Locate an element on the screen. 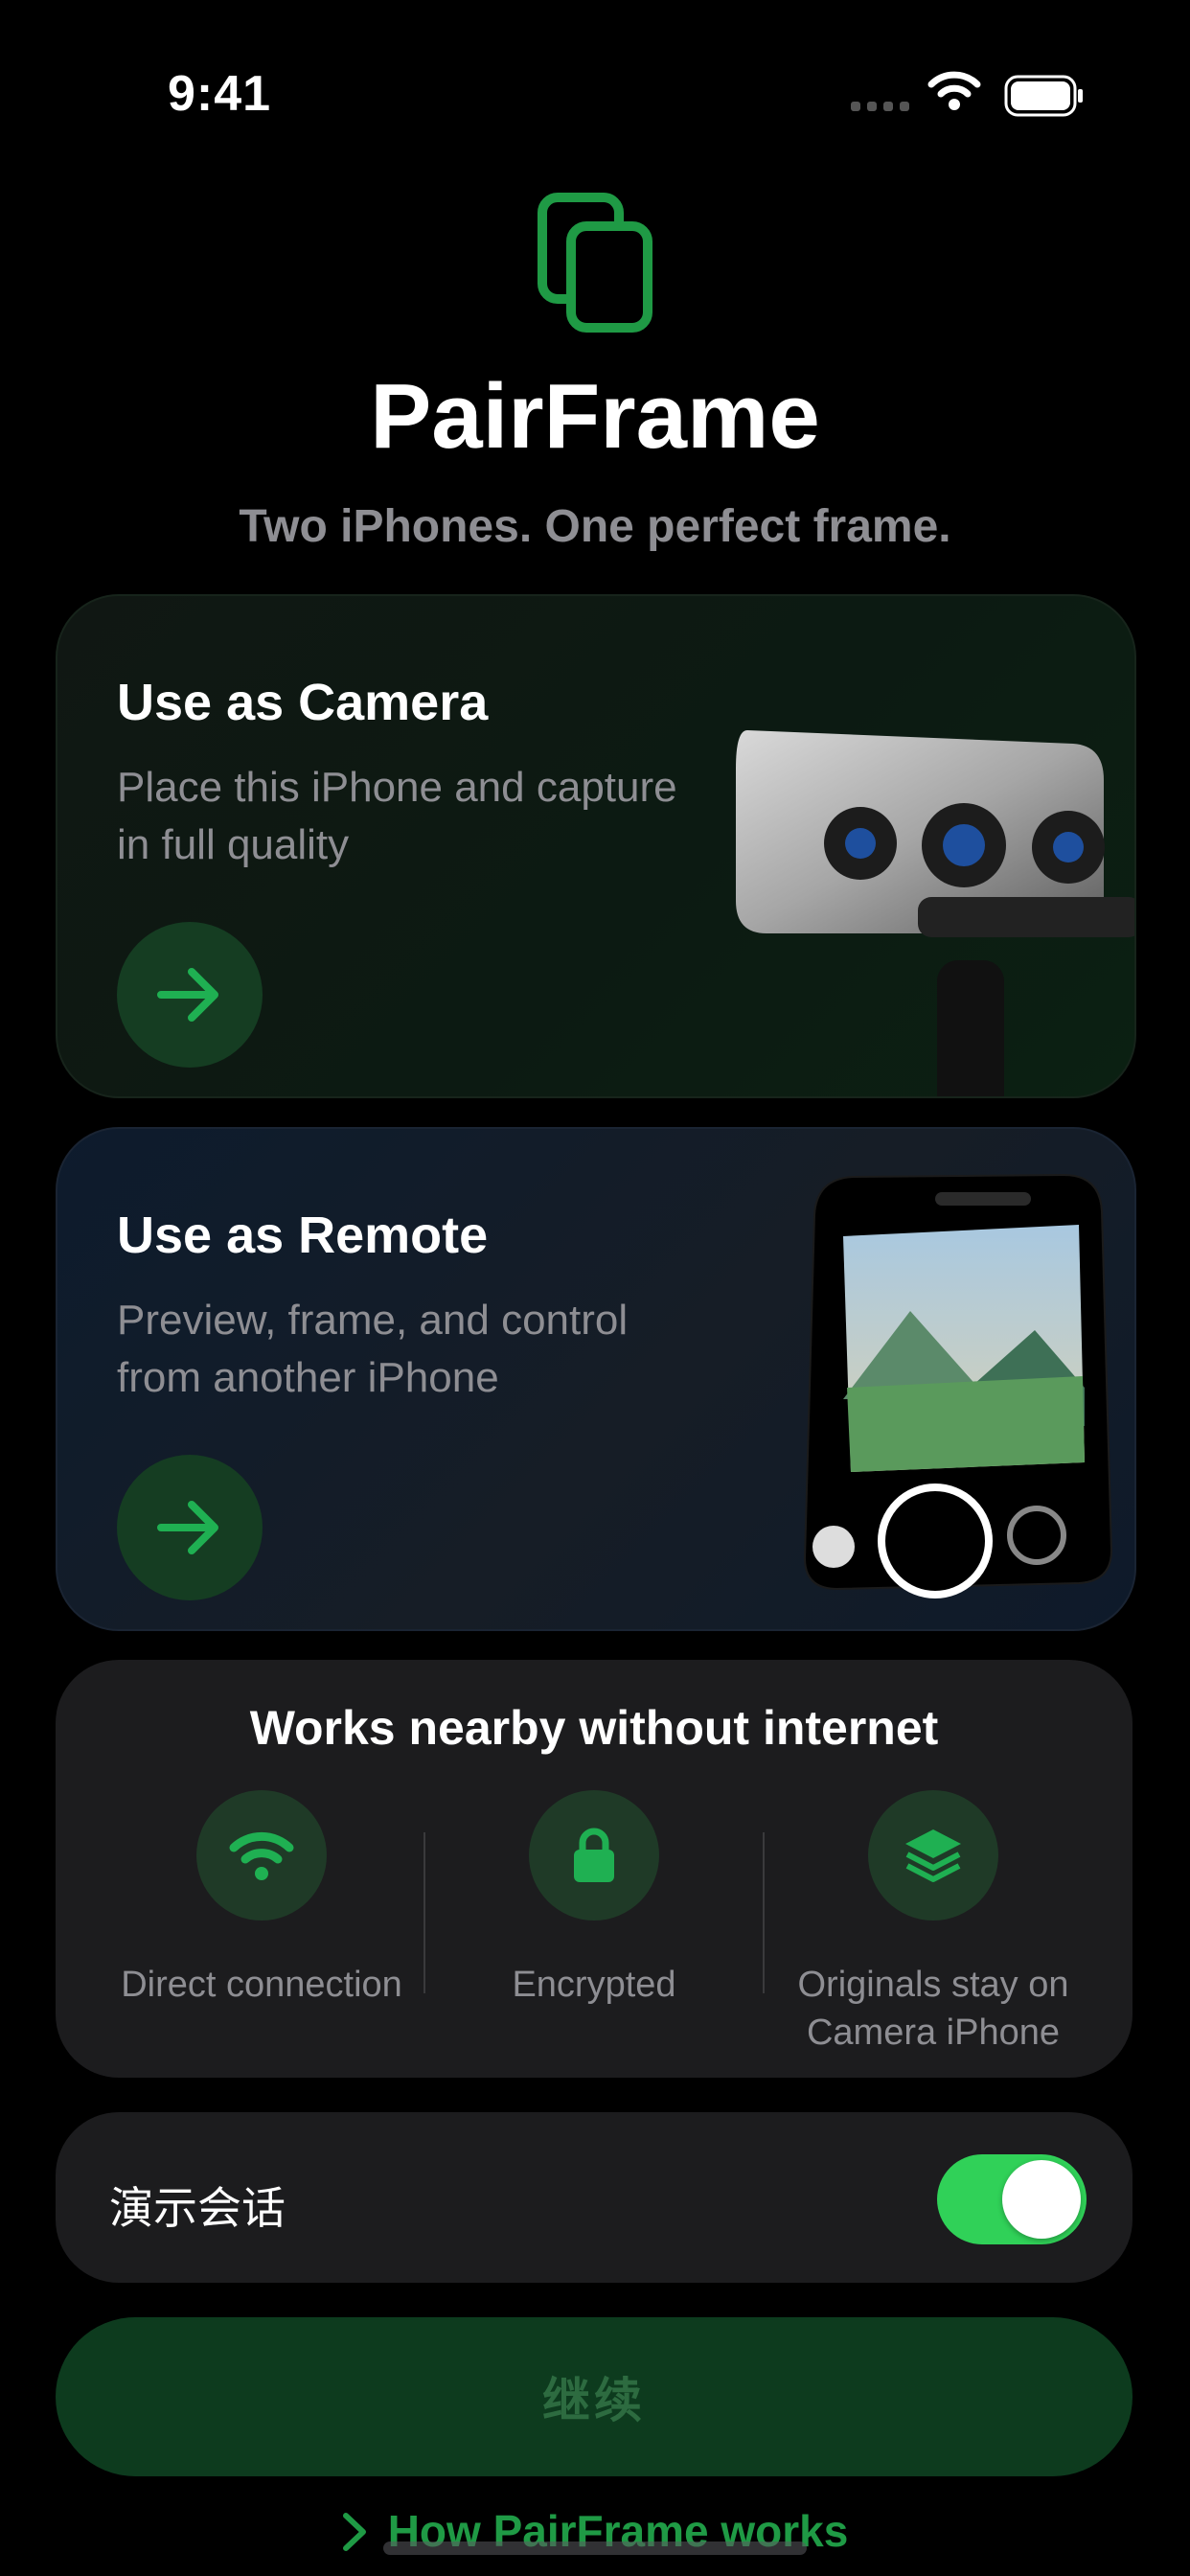  feature-label: Originals stay on Camera iPhone is located at coordinates (933, 2009).